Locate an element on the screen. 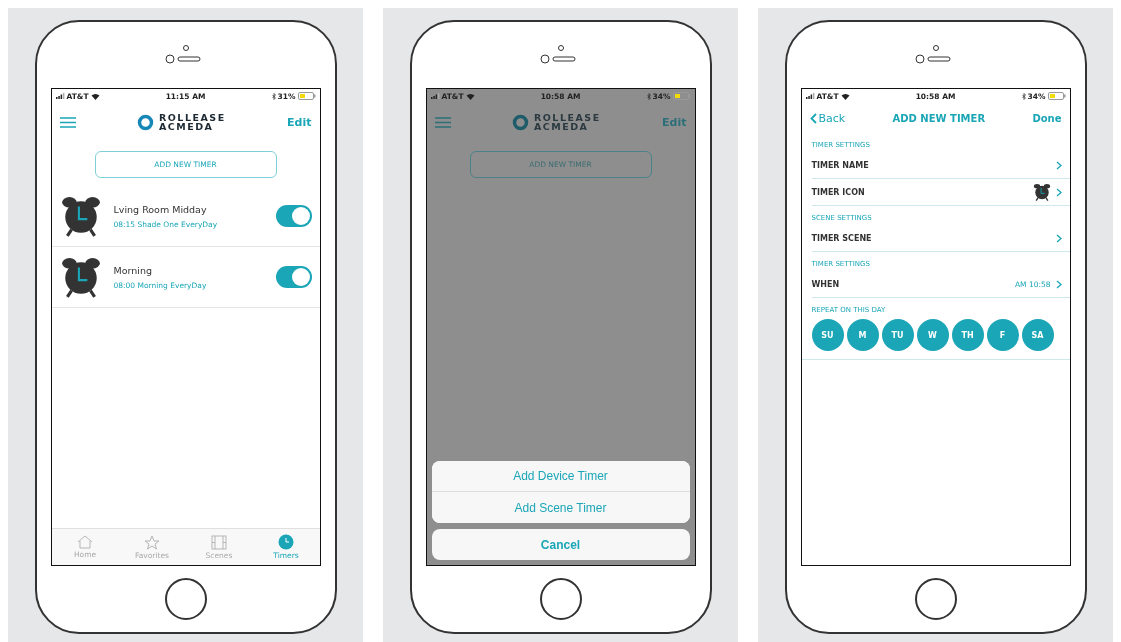  star-icon is located at coordinates (152, 542).